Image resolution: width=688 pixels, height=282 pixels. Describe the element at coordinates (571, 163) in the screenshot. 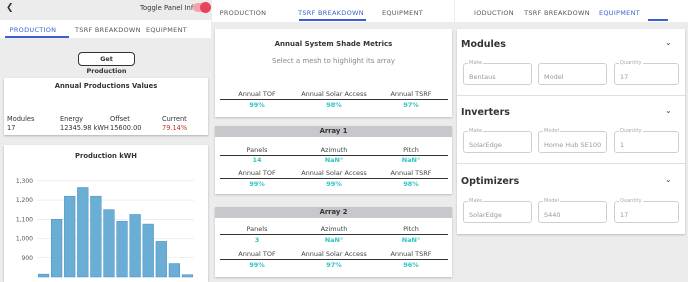

I see `section-divider` at that location.